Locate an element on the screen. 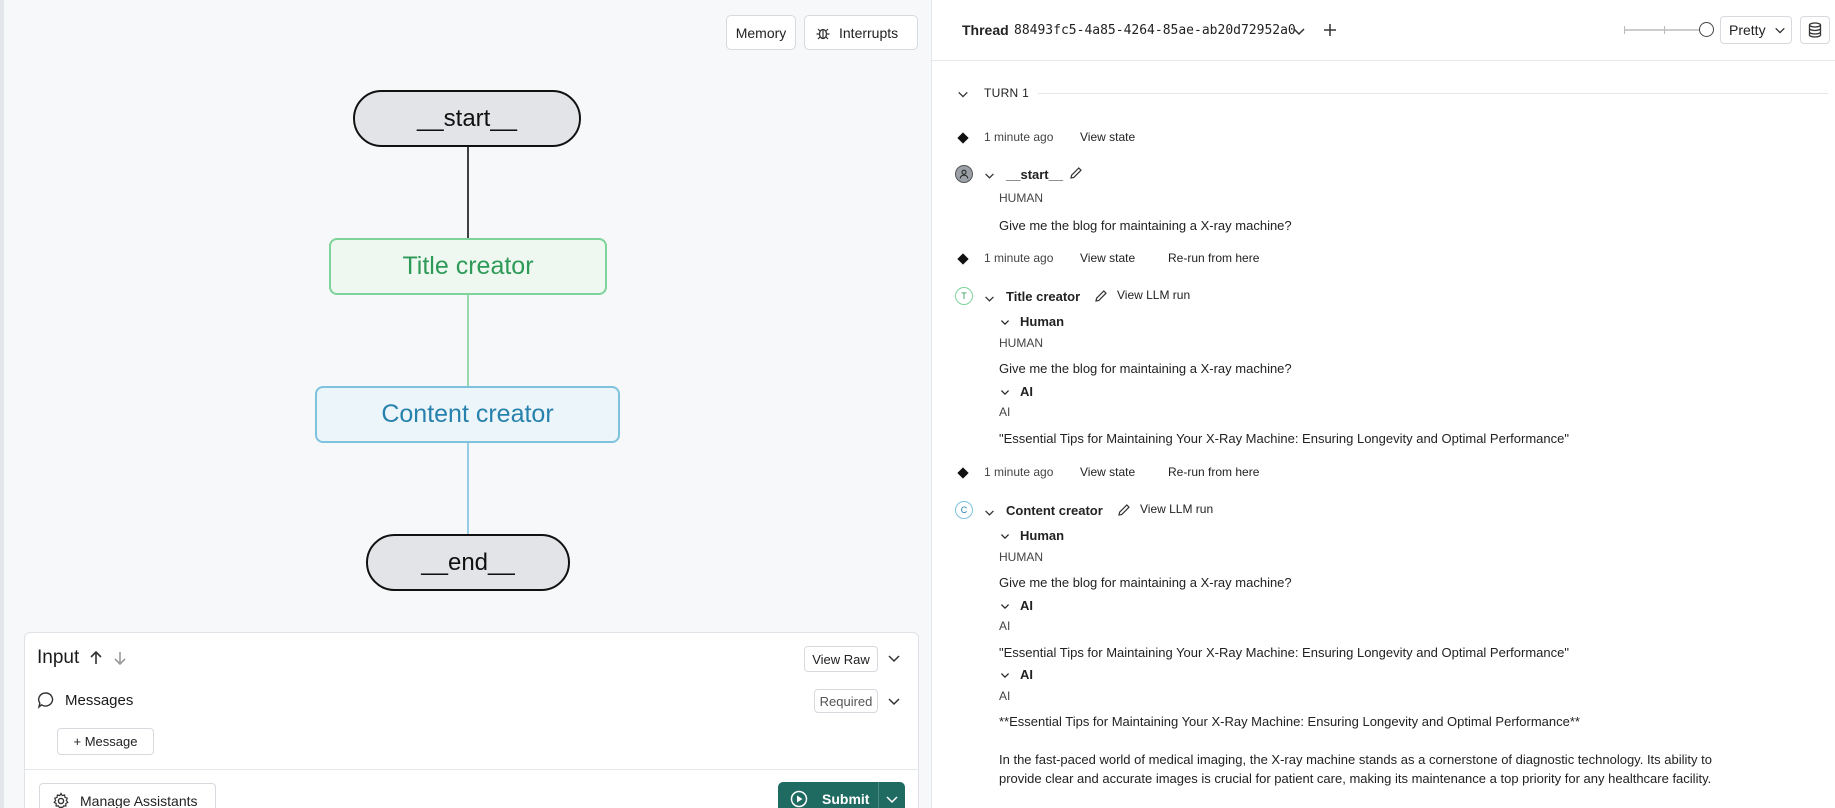  required-label: Required is located at coordinates (846, 701).